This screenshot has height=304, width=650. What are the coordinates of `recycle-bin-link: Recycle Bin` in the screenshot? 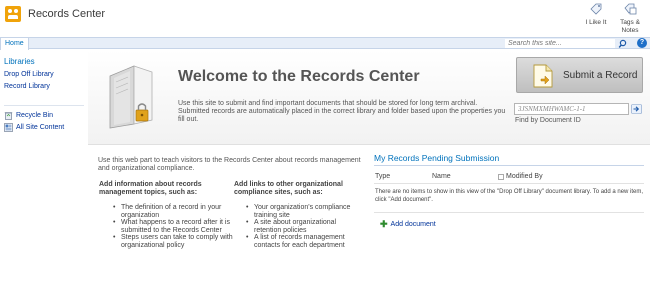 It's located at (28, 115).